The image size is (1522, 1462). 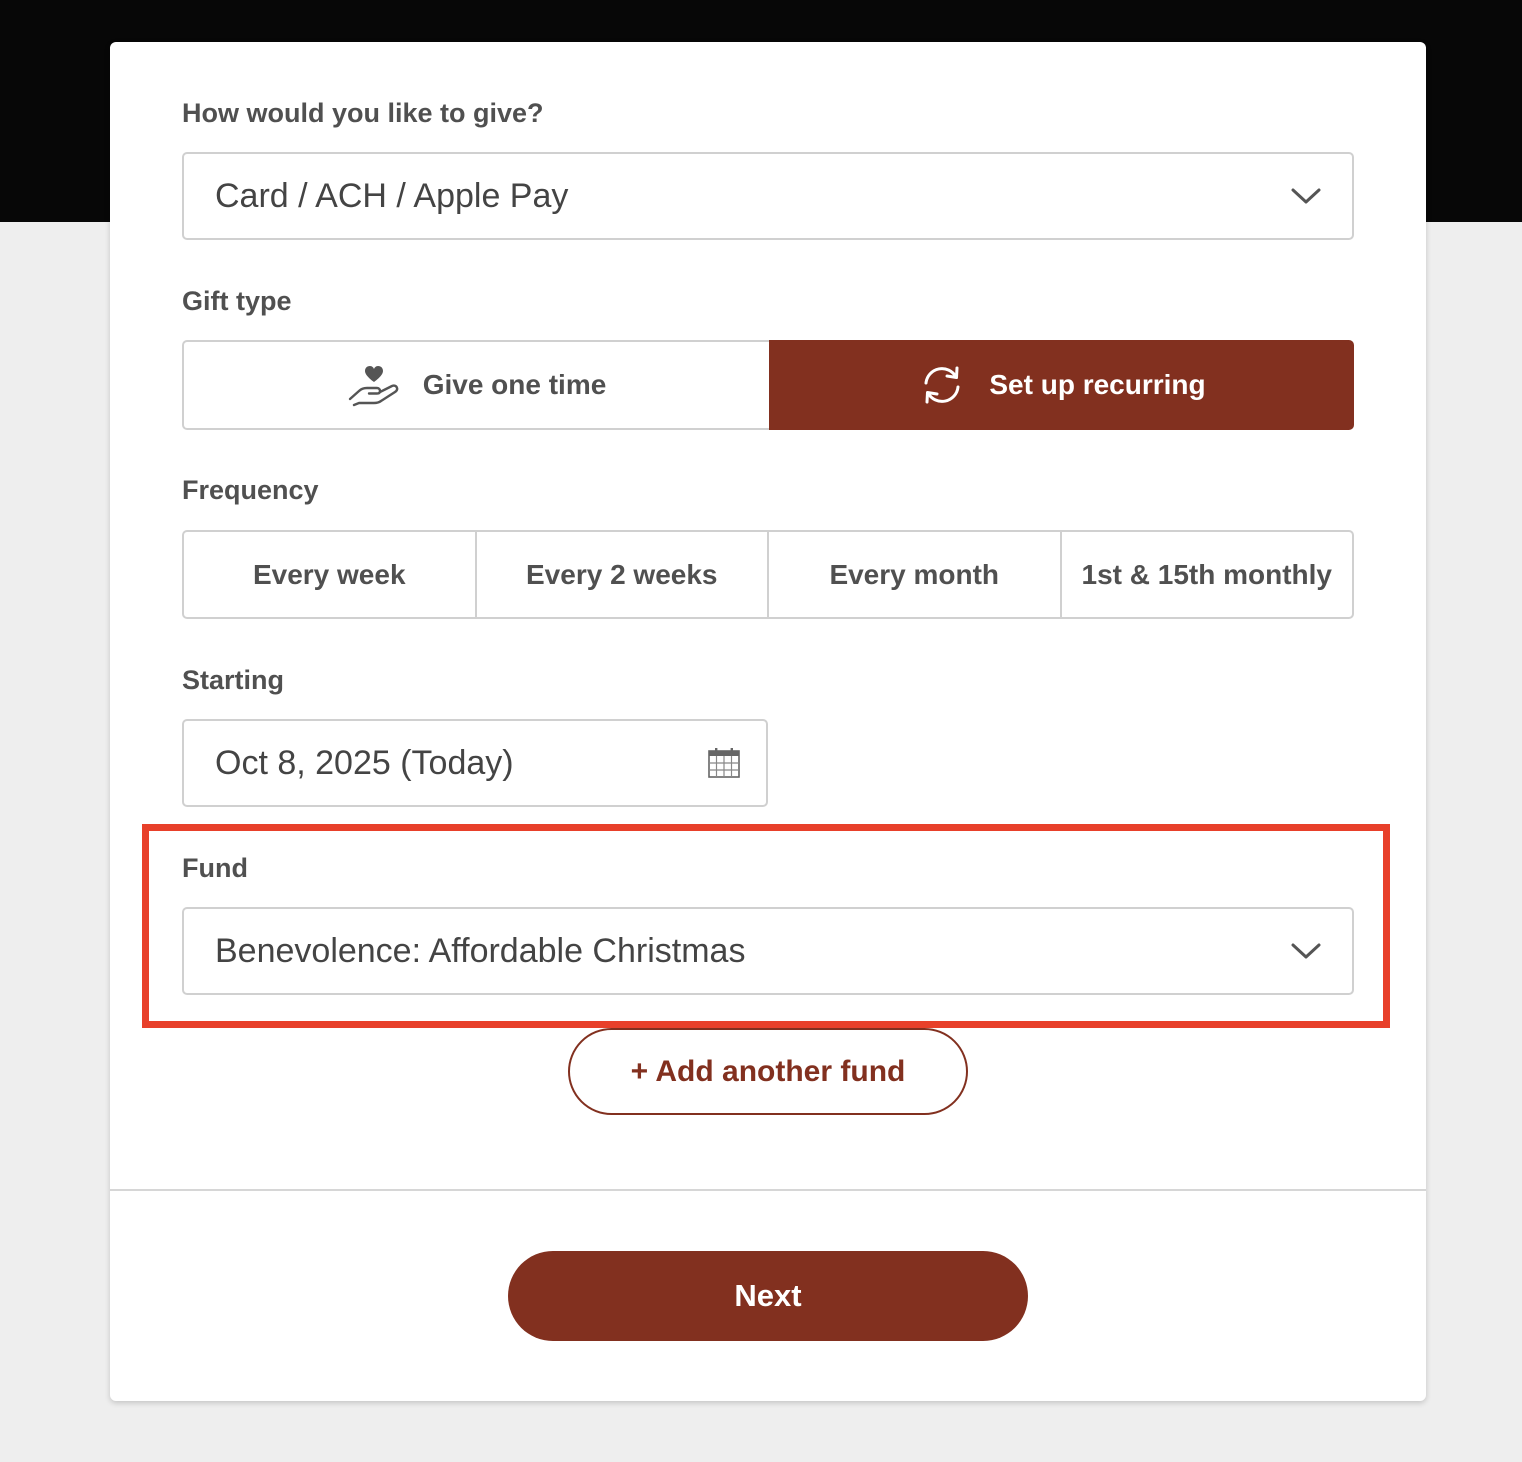 I want to click on recurring-icon, so click(x=942, y=385).